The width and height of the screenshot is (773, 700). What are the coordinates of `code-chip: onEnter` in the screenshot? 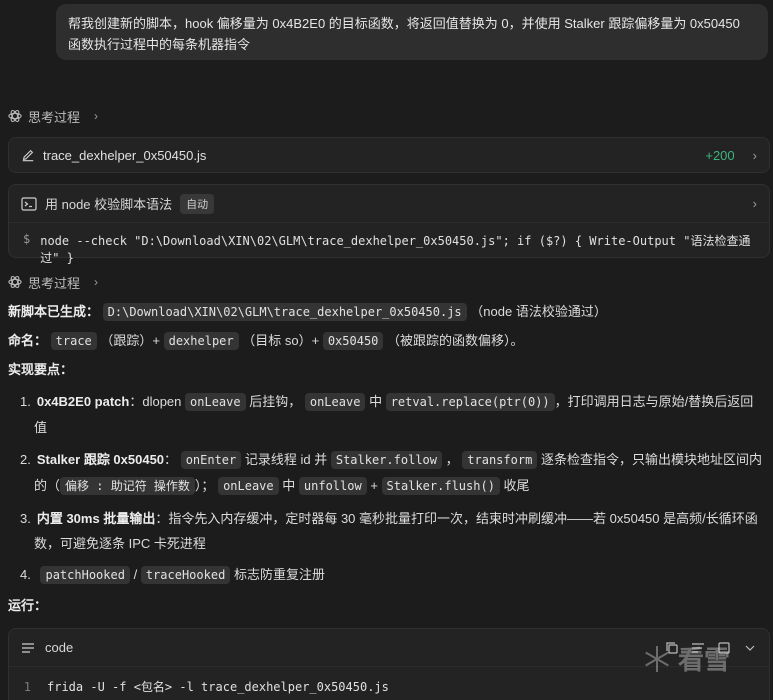 It's located at (211, 460).